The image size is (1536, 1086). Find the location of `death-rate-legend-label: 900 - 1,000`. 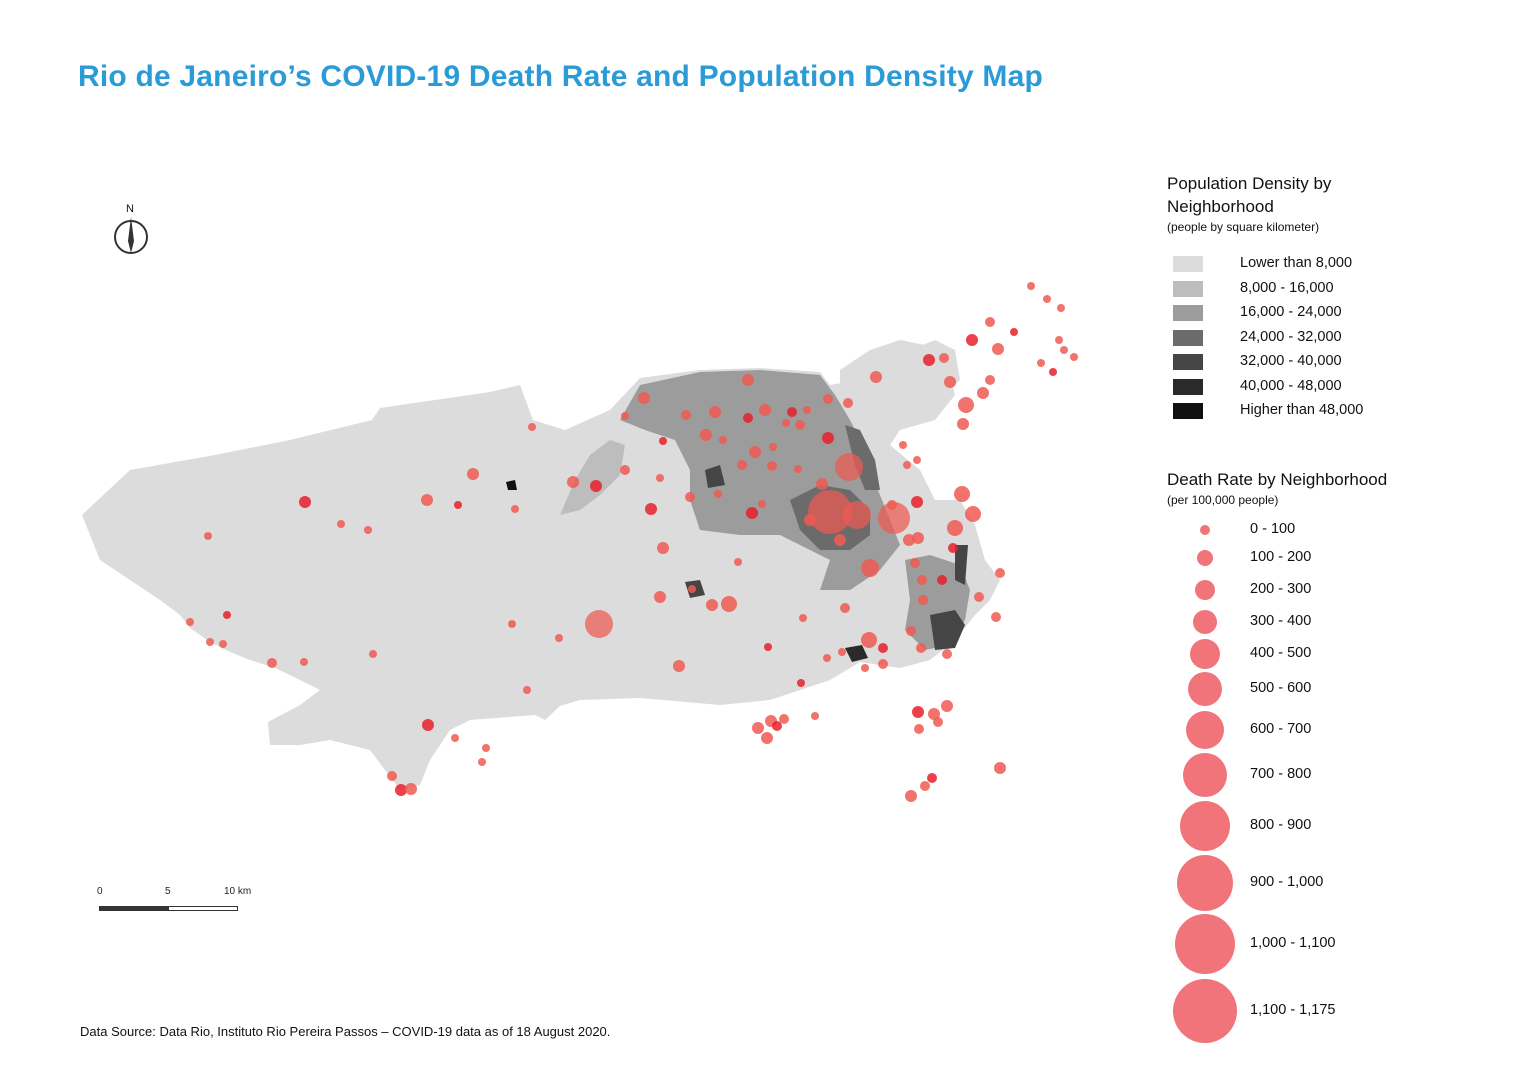

death-rate-legend-label: 900 - 1,000 is located at coordinates (1287, 882).